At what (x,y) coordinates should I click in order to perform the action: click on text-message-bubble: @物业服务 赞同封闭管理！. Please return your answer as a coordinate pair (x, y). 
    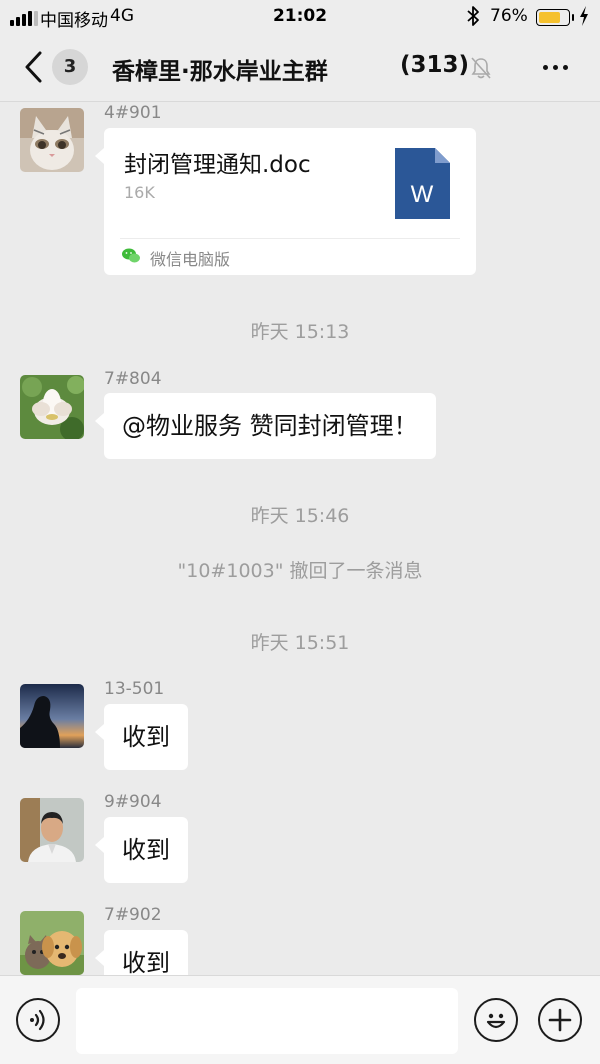
    Looking at the image, I should click on (265, 426).